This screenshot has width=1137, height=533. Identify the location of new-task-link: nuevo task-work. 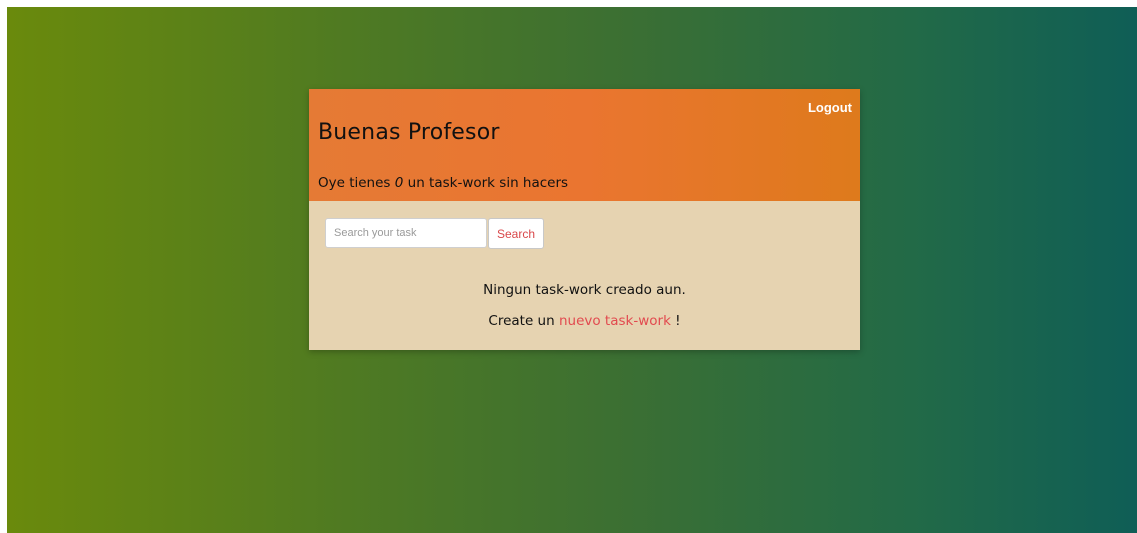
(615, 321).